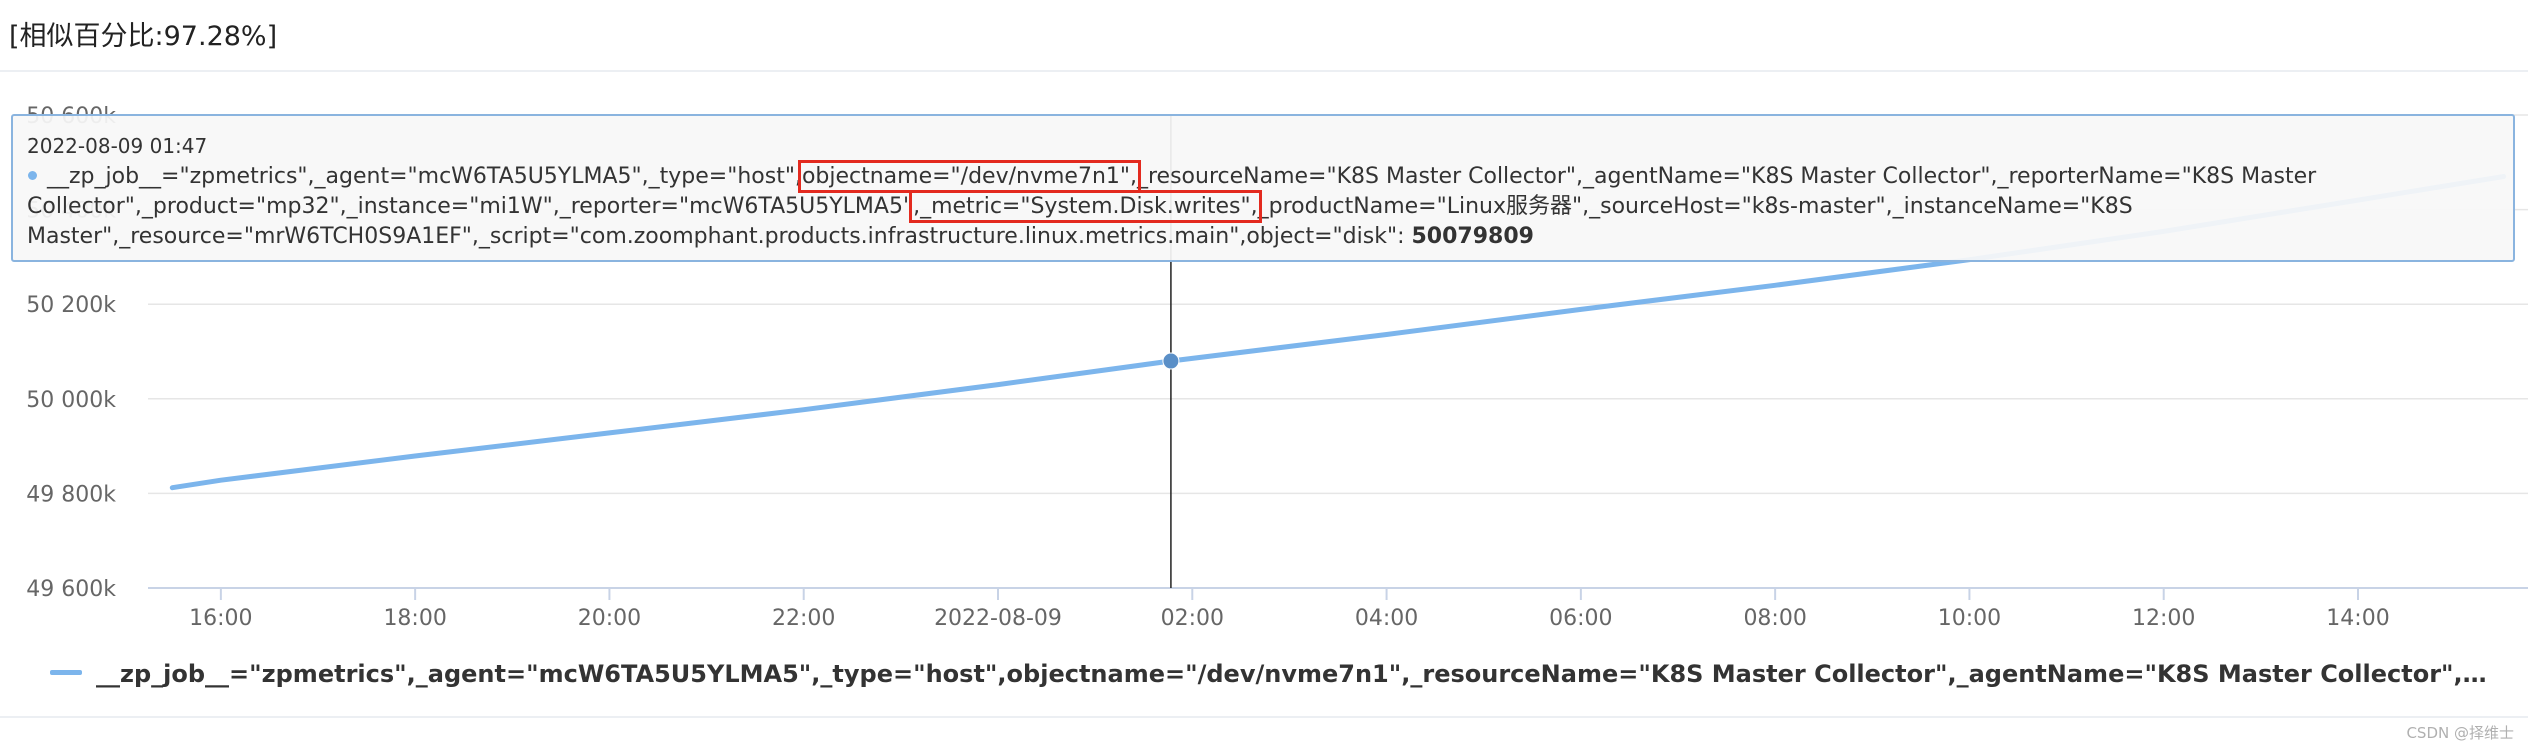 The image size is (2528, 750). Describe the element at coordinates (143, 36) in the screenshot. I see `similarity-label: [相似百分比:97.28%]` at that location.